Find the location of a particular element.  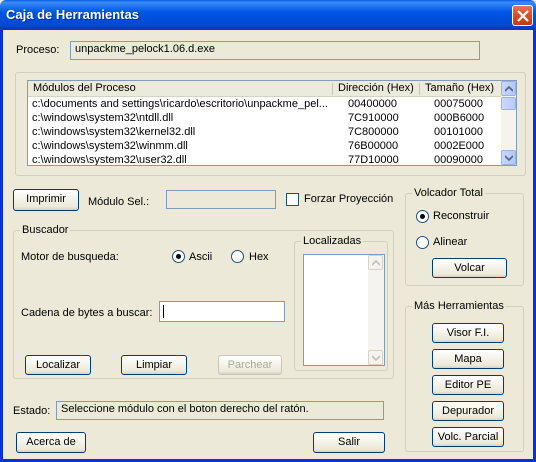

hex-label: Hex is located at coordinates (259, 257).